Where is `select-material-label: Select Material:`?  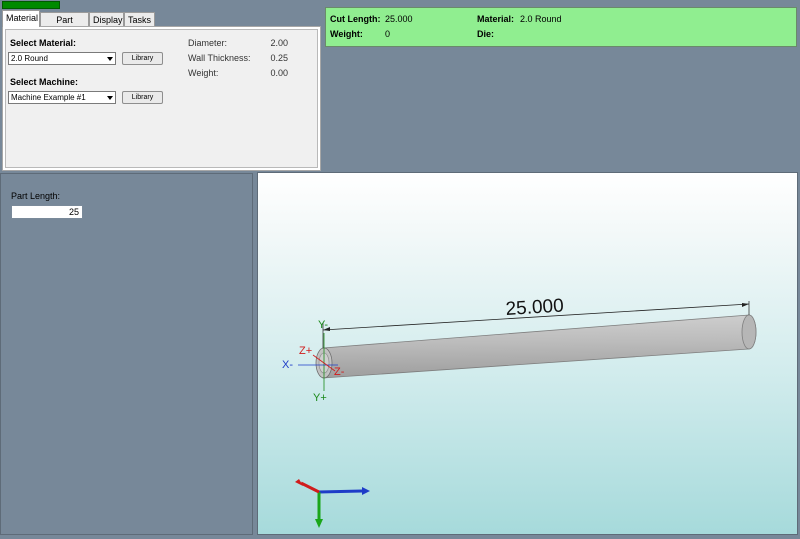 select-material-label: Select Material: is located at coordinates (43, 43).